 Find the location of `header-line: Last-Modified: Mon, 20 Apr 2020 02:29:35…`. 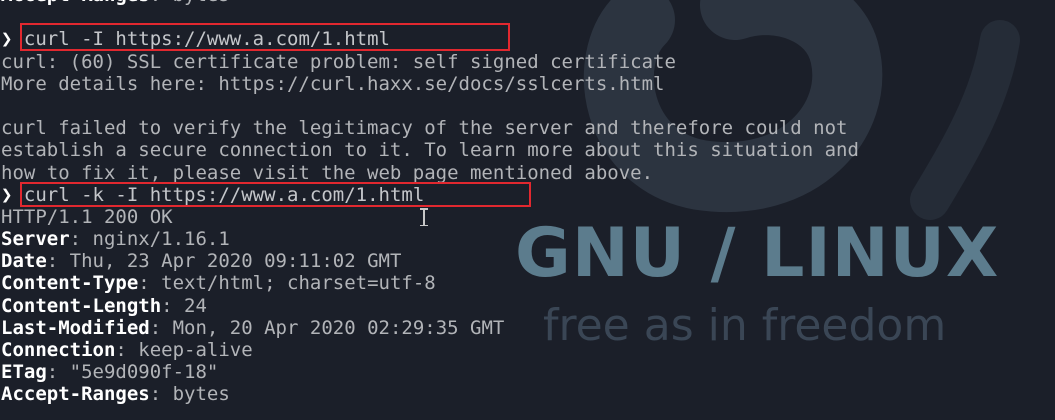

header-line: Last-Modified: Mon, 20 Apr 2020 02:29:35… is located at coordinates (430, 328).